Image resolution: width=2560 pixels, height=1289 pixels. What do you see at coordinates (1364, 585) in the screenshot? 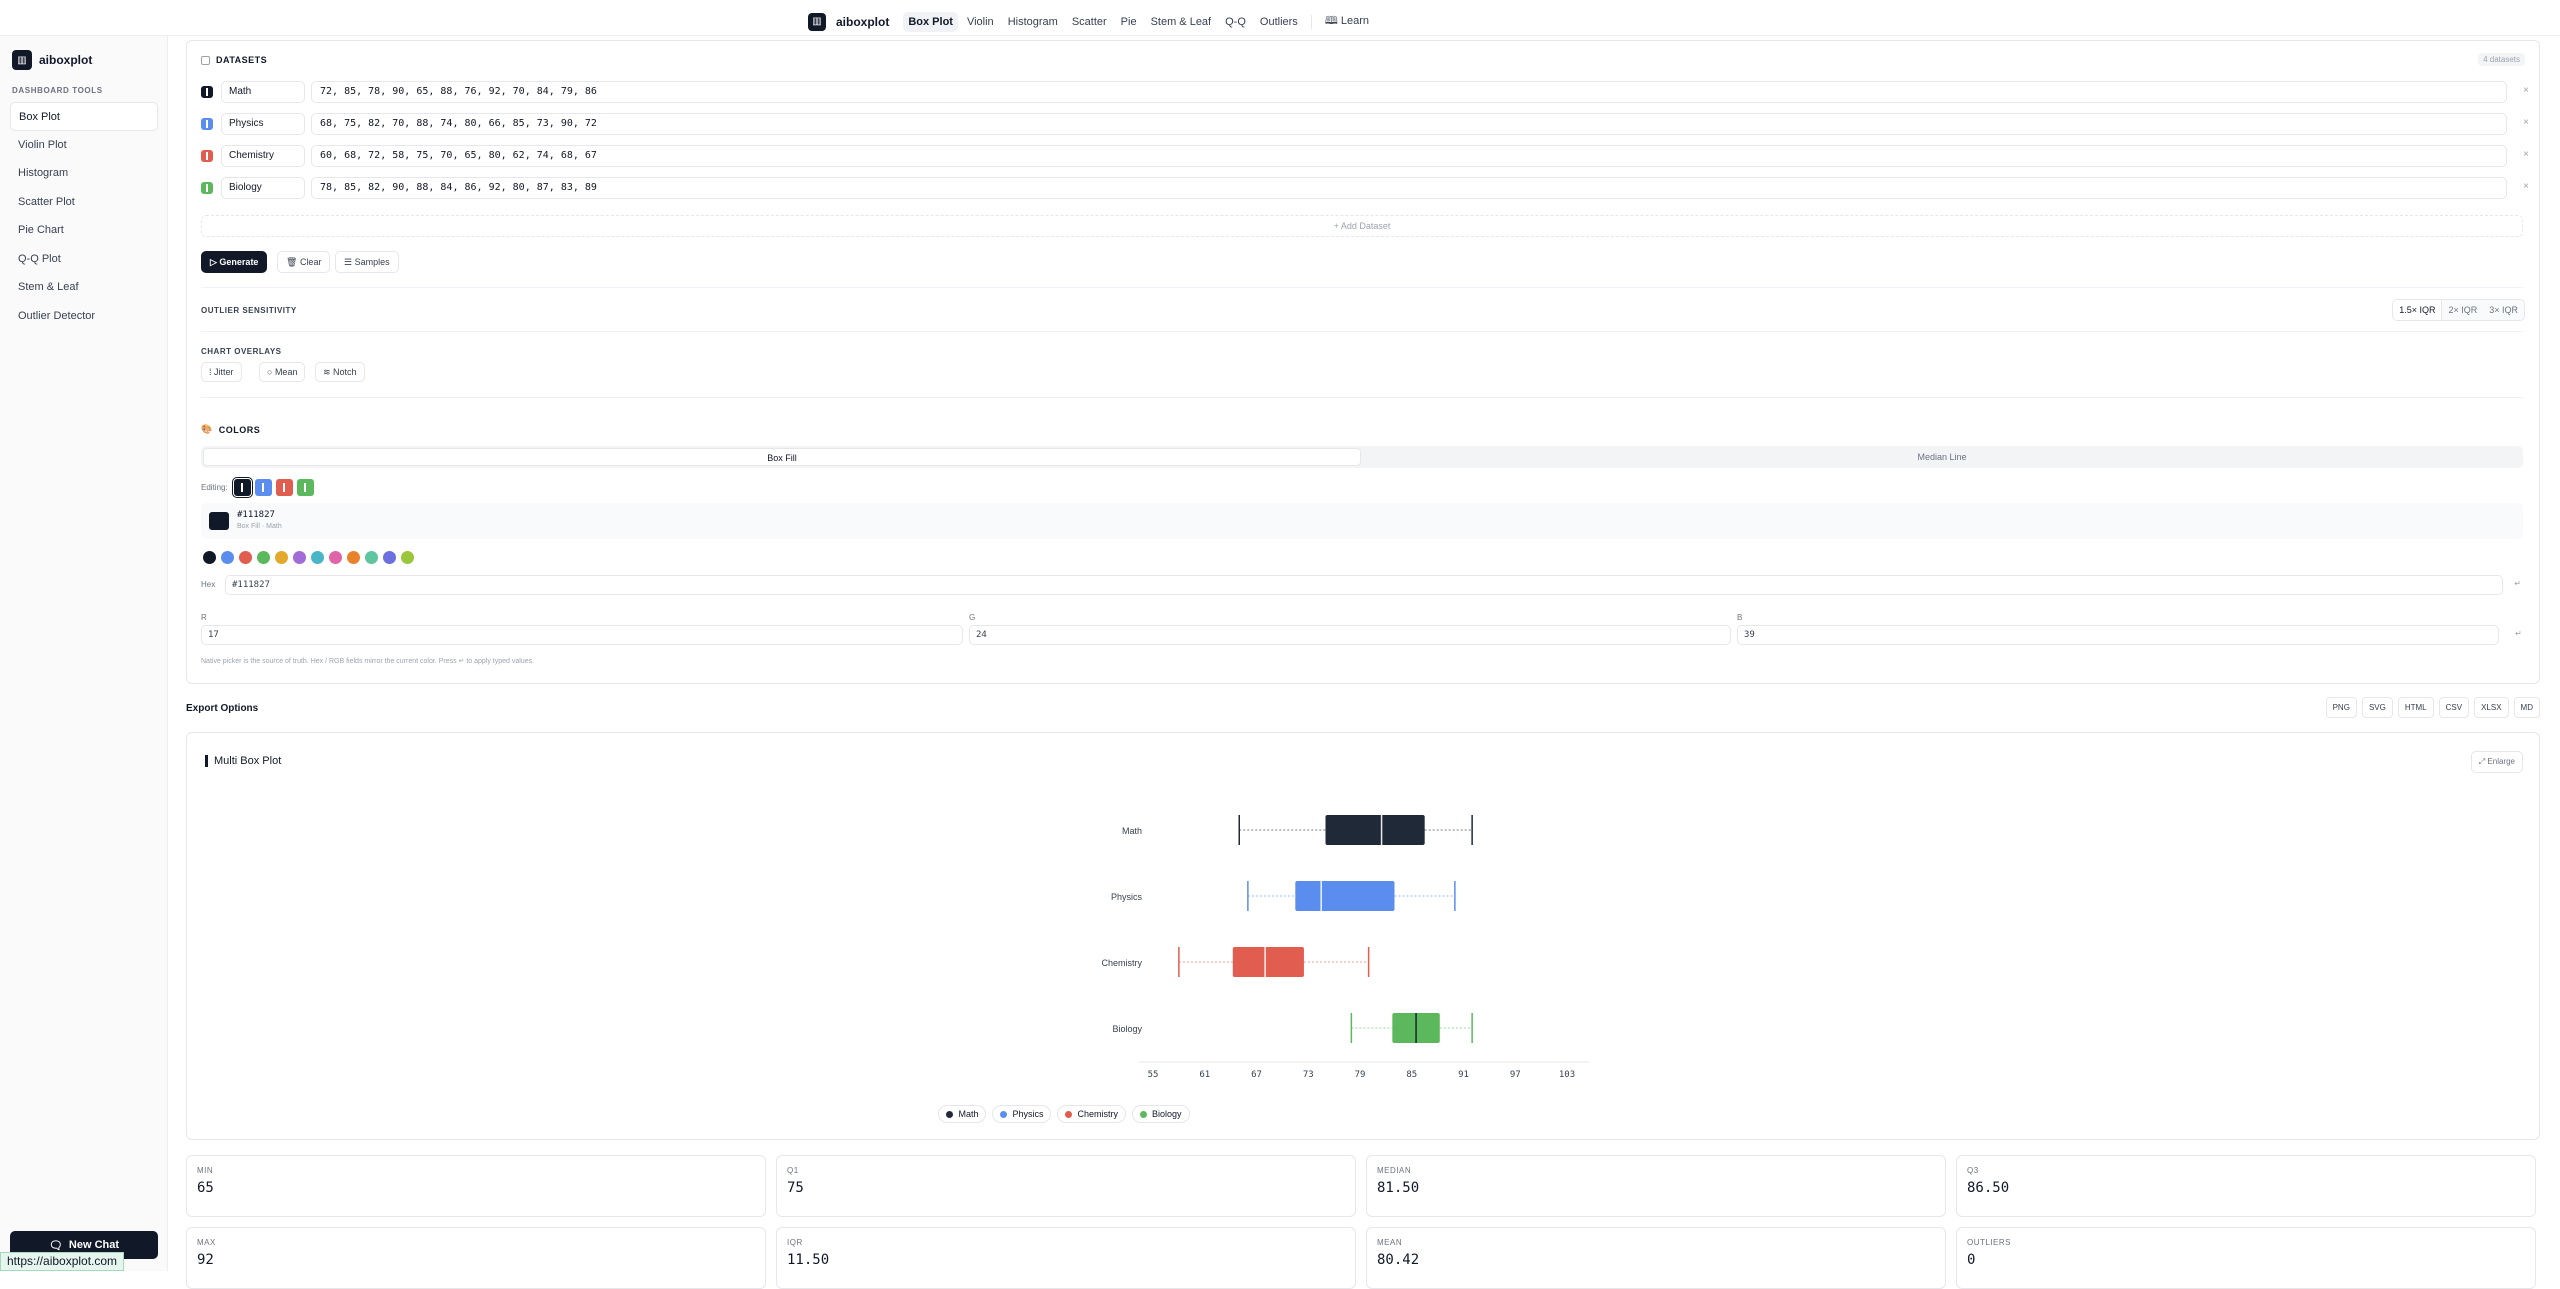
I see `hex-input: #111827` at bounding box center [1364, 585].